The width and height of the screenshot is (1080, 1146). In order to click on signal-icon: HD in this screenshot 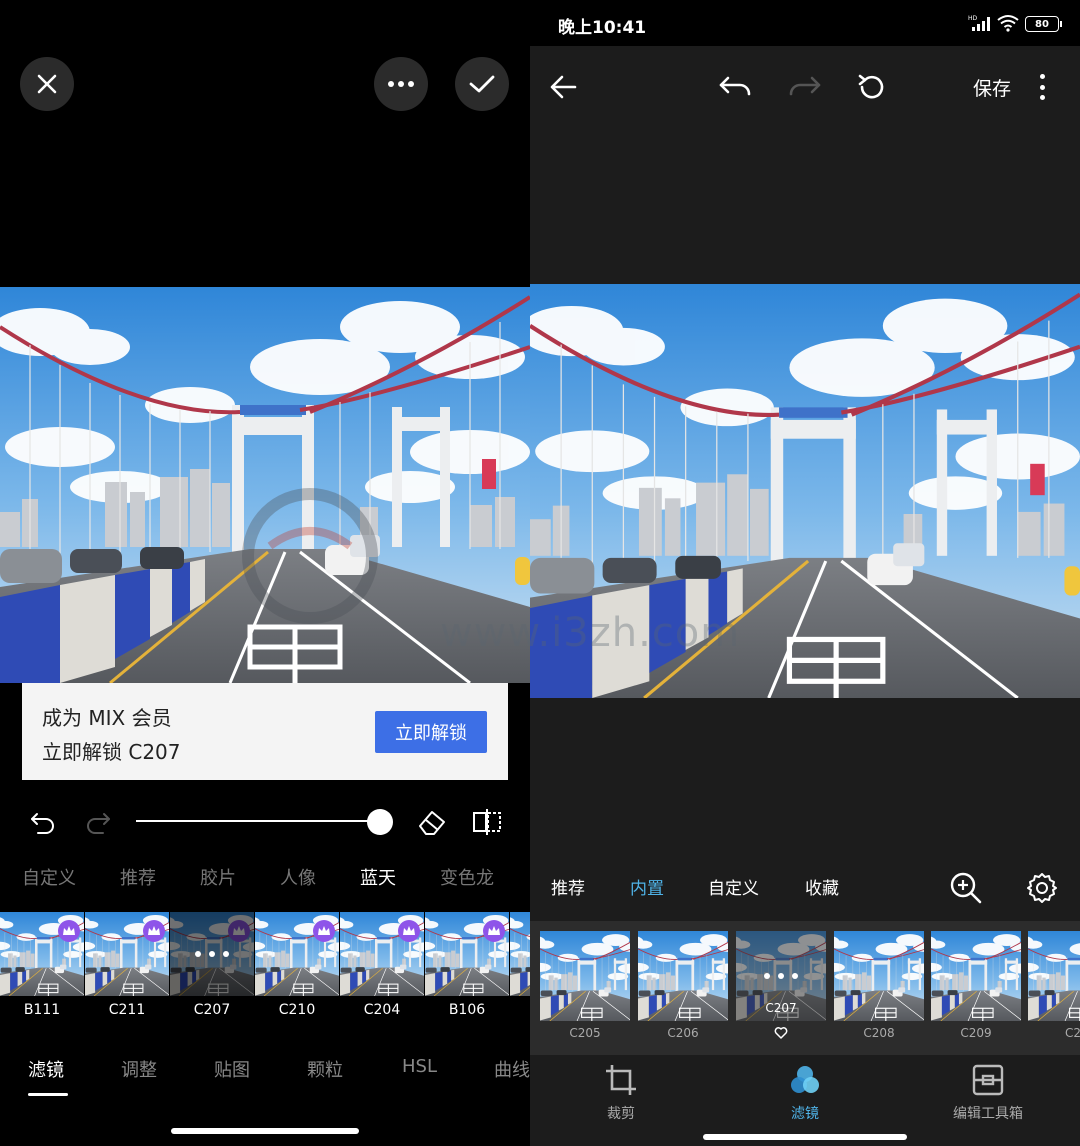, I will do `click(979, 23)`.